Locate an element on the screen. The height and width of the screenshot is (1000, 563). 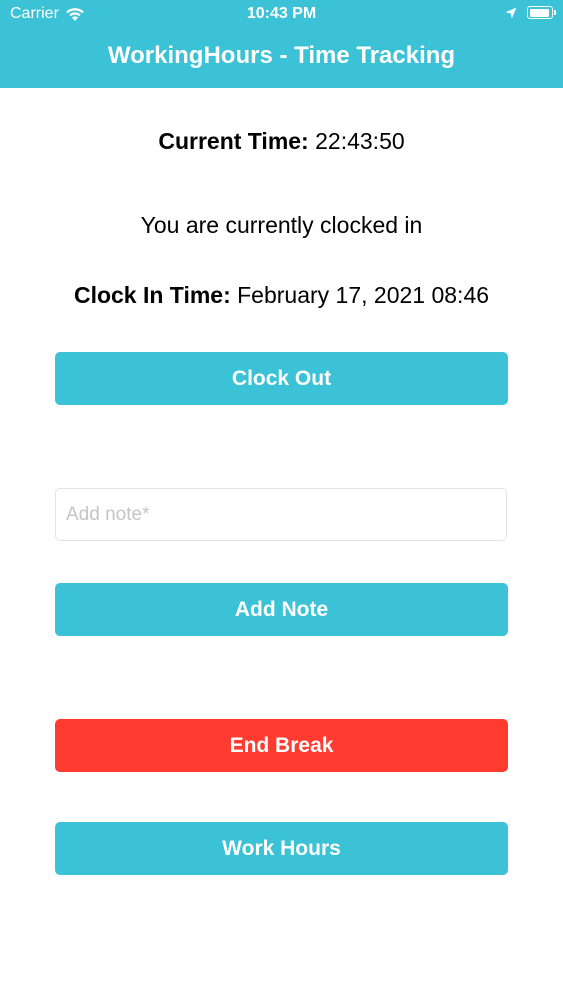
current-time-row: Current Time: 22:43:50 is located at coordinates (281, 141).